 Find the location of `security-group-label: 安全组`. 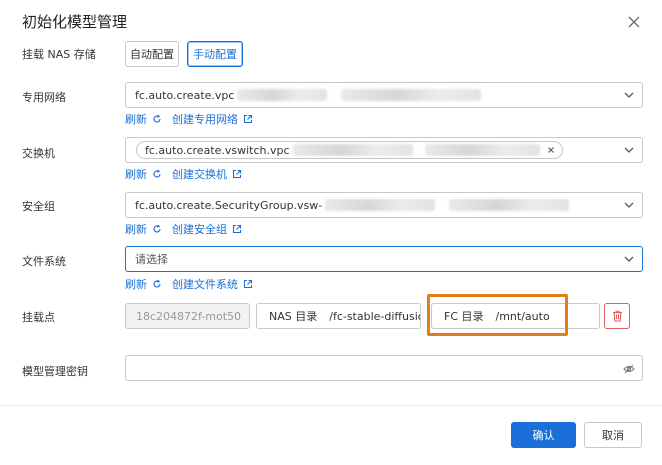

security-group-label: 安全组 is located at coordinates (38, 206).